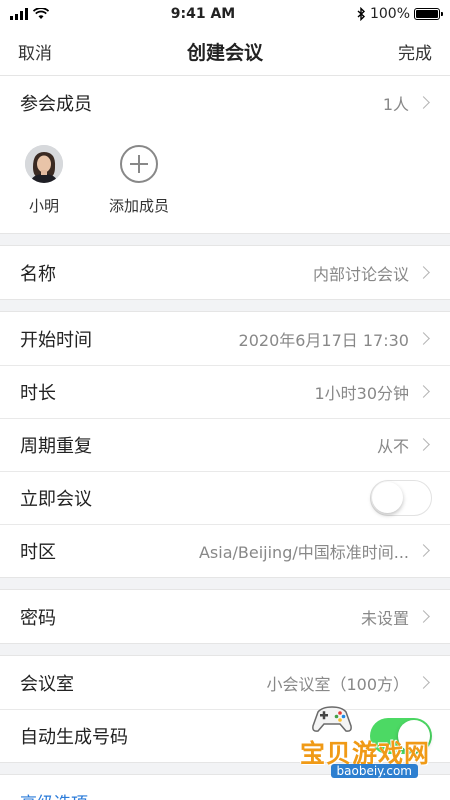  What do you see at coordinates (225, 272) in the screenshot?
I see `meeting-name-row: 名称 内部讨论会议` at bounding box center [225, 272].